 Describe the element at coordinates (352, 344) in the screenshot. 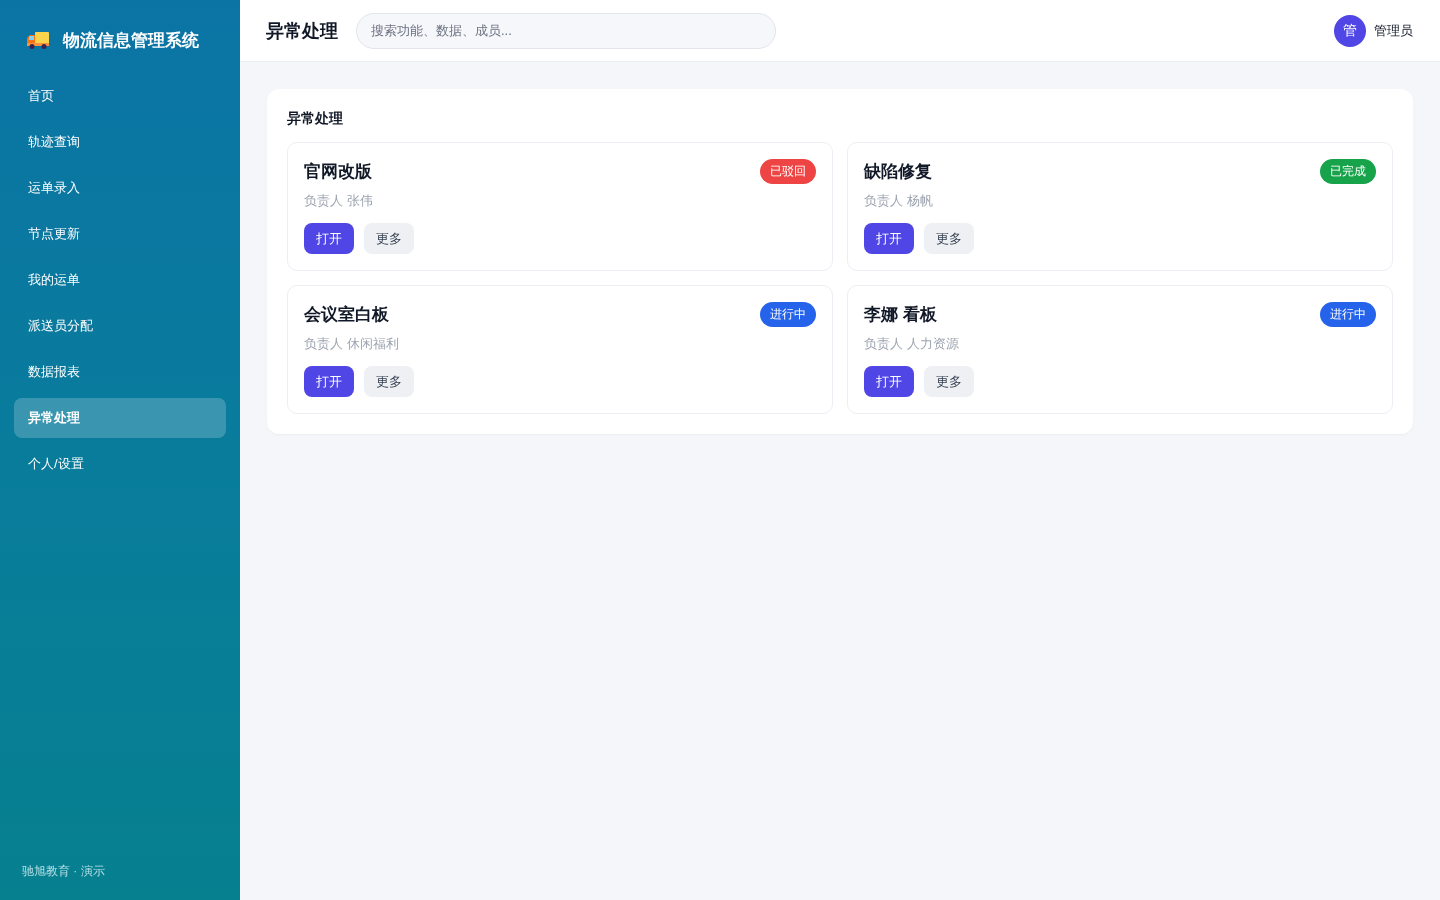

I see `card-owner: 负责人 休闲福利` at that location.